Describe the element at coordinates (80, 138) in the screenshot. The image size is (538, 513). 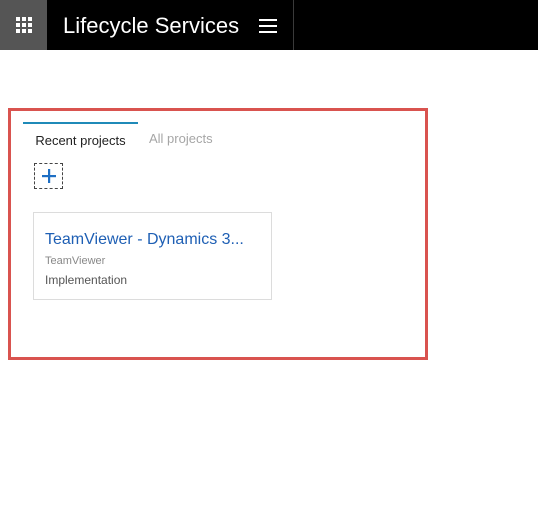
I see `tab-recent-projects: Recent projects` at that location.